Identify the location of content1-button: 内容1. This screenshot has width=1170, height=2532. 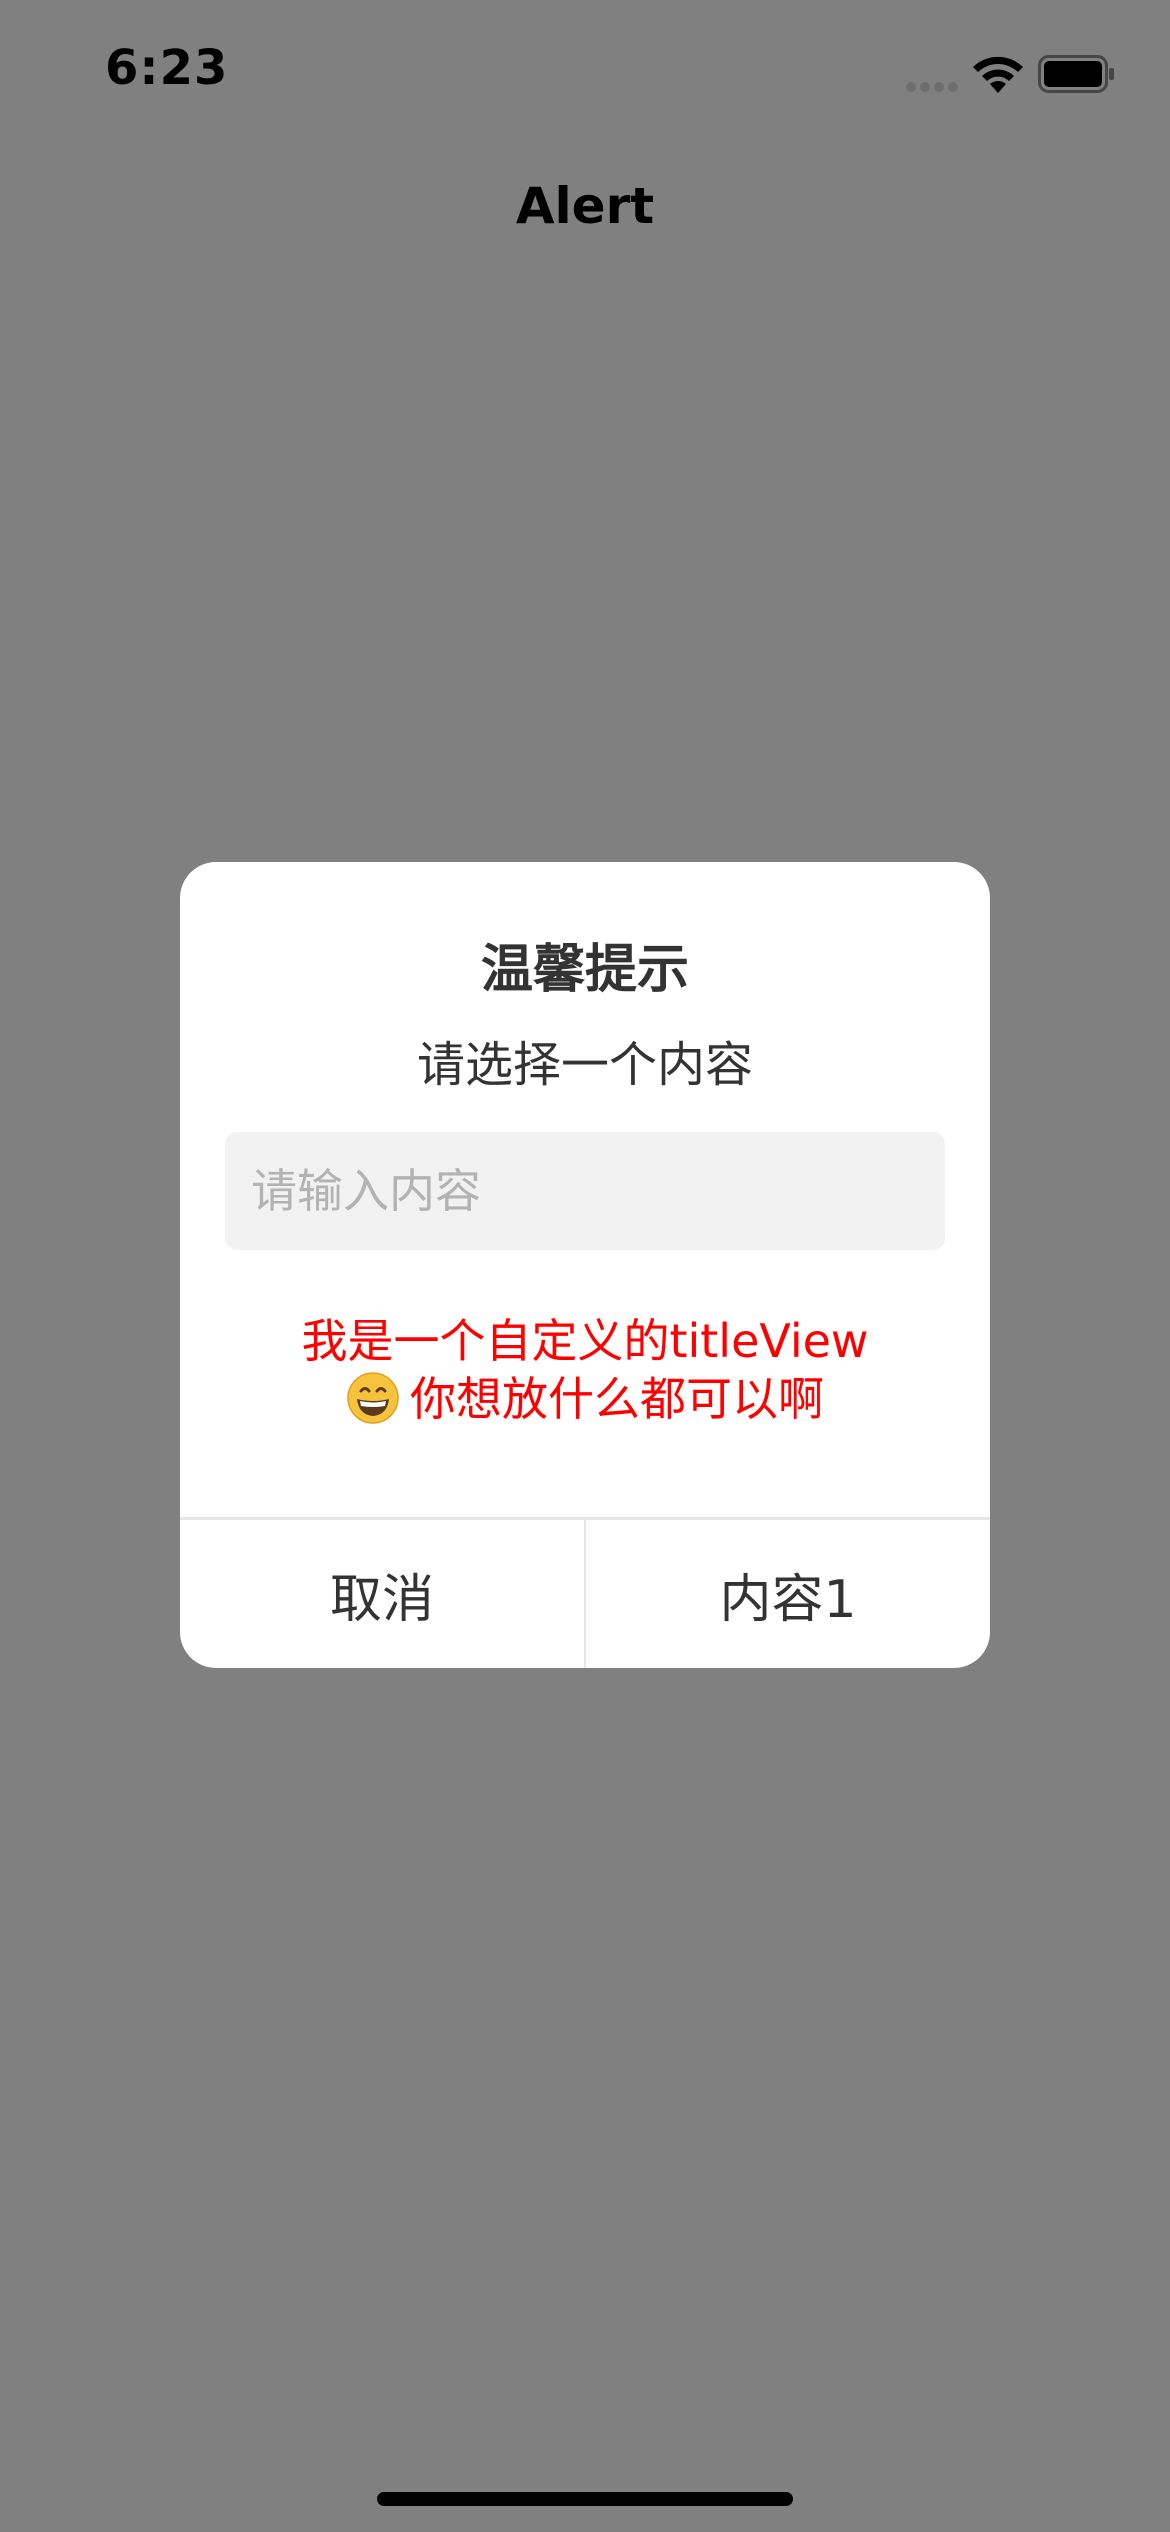
(788, 1594).